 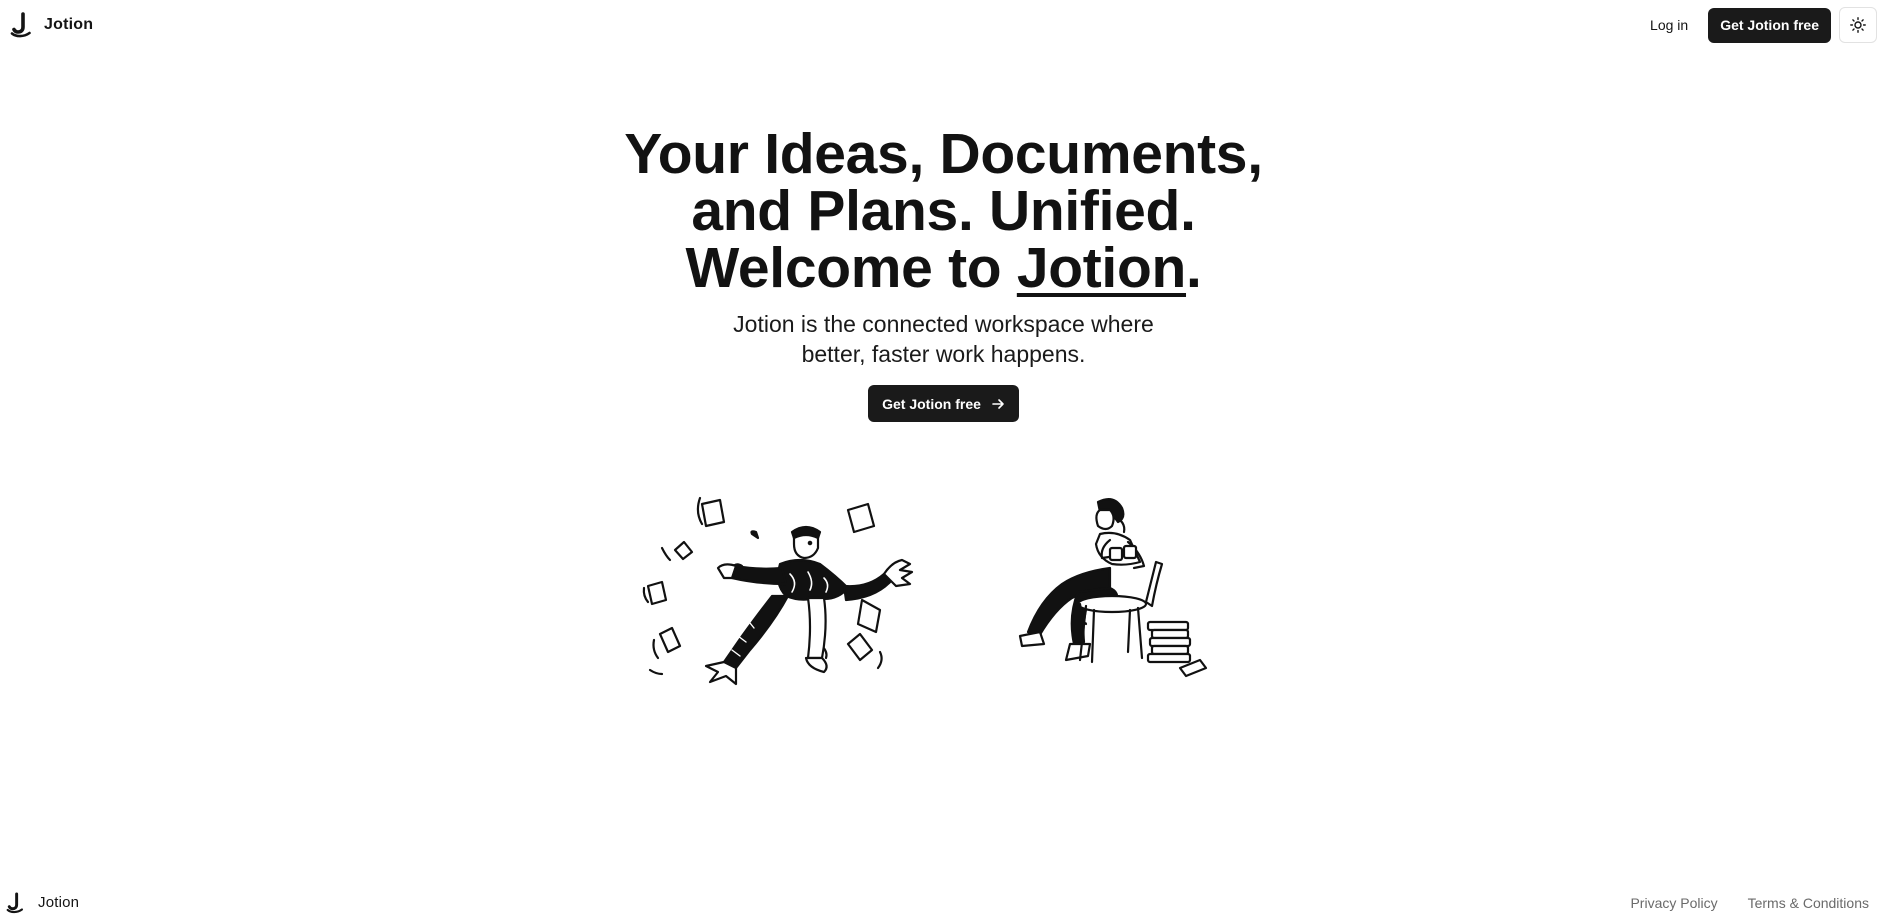 I want to click on footer: Jotion Privacy Policy Terms & Conditions, so click(x=943, y=902).